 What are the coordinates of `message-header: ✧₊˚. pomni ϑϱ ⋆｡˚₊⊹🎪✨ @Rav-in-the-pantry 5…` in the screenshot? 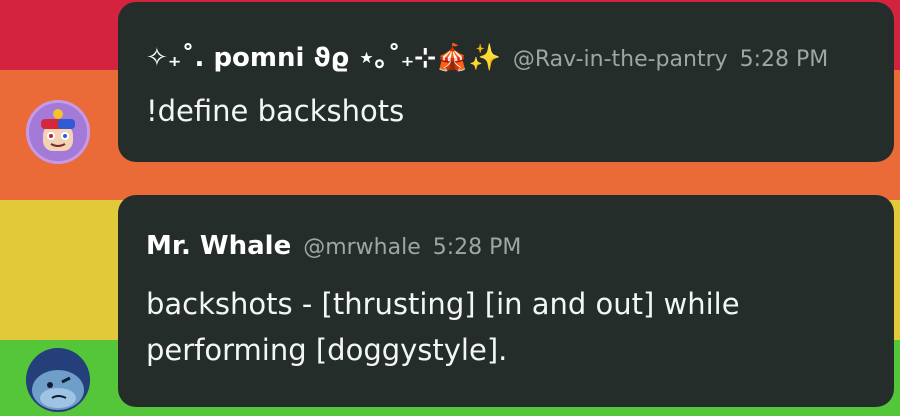 It's located at (487, 55).